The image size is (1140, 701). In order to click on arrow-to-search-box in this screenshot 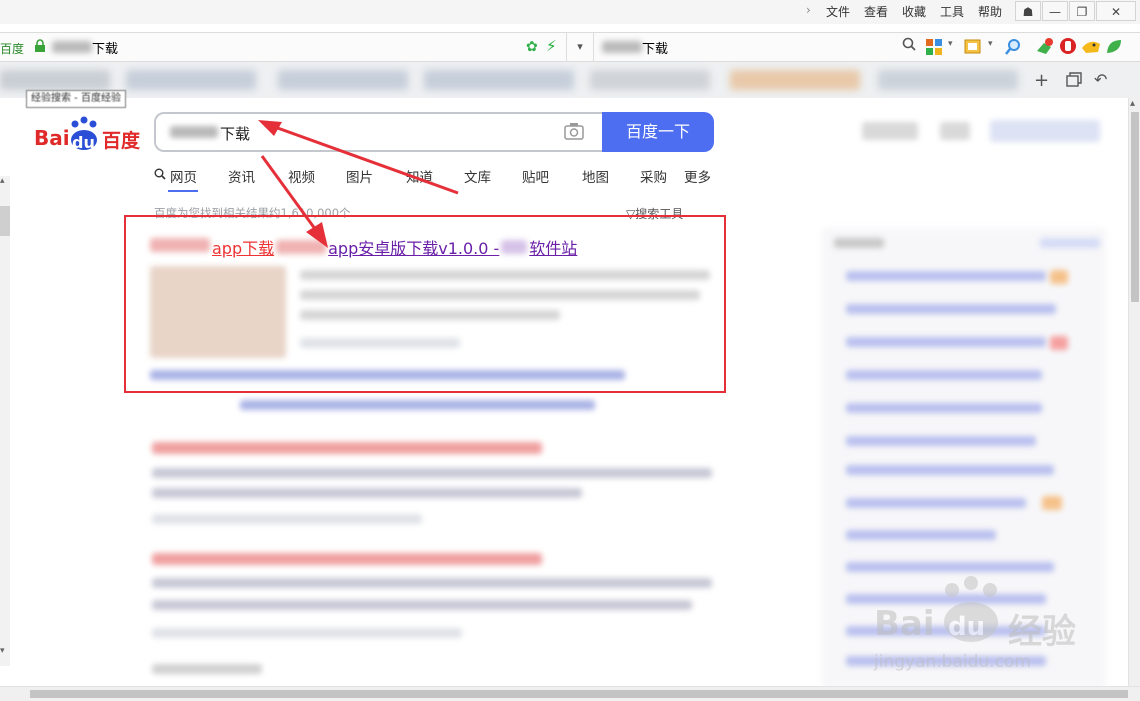, I will do `click(365, 159)`.